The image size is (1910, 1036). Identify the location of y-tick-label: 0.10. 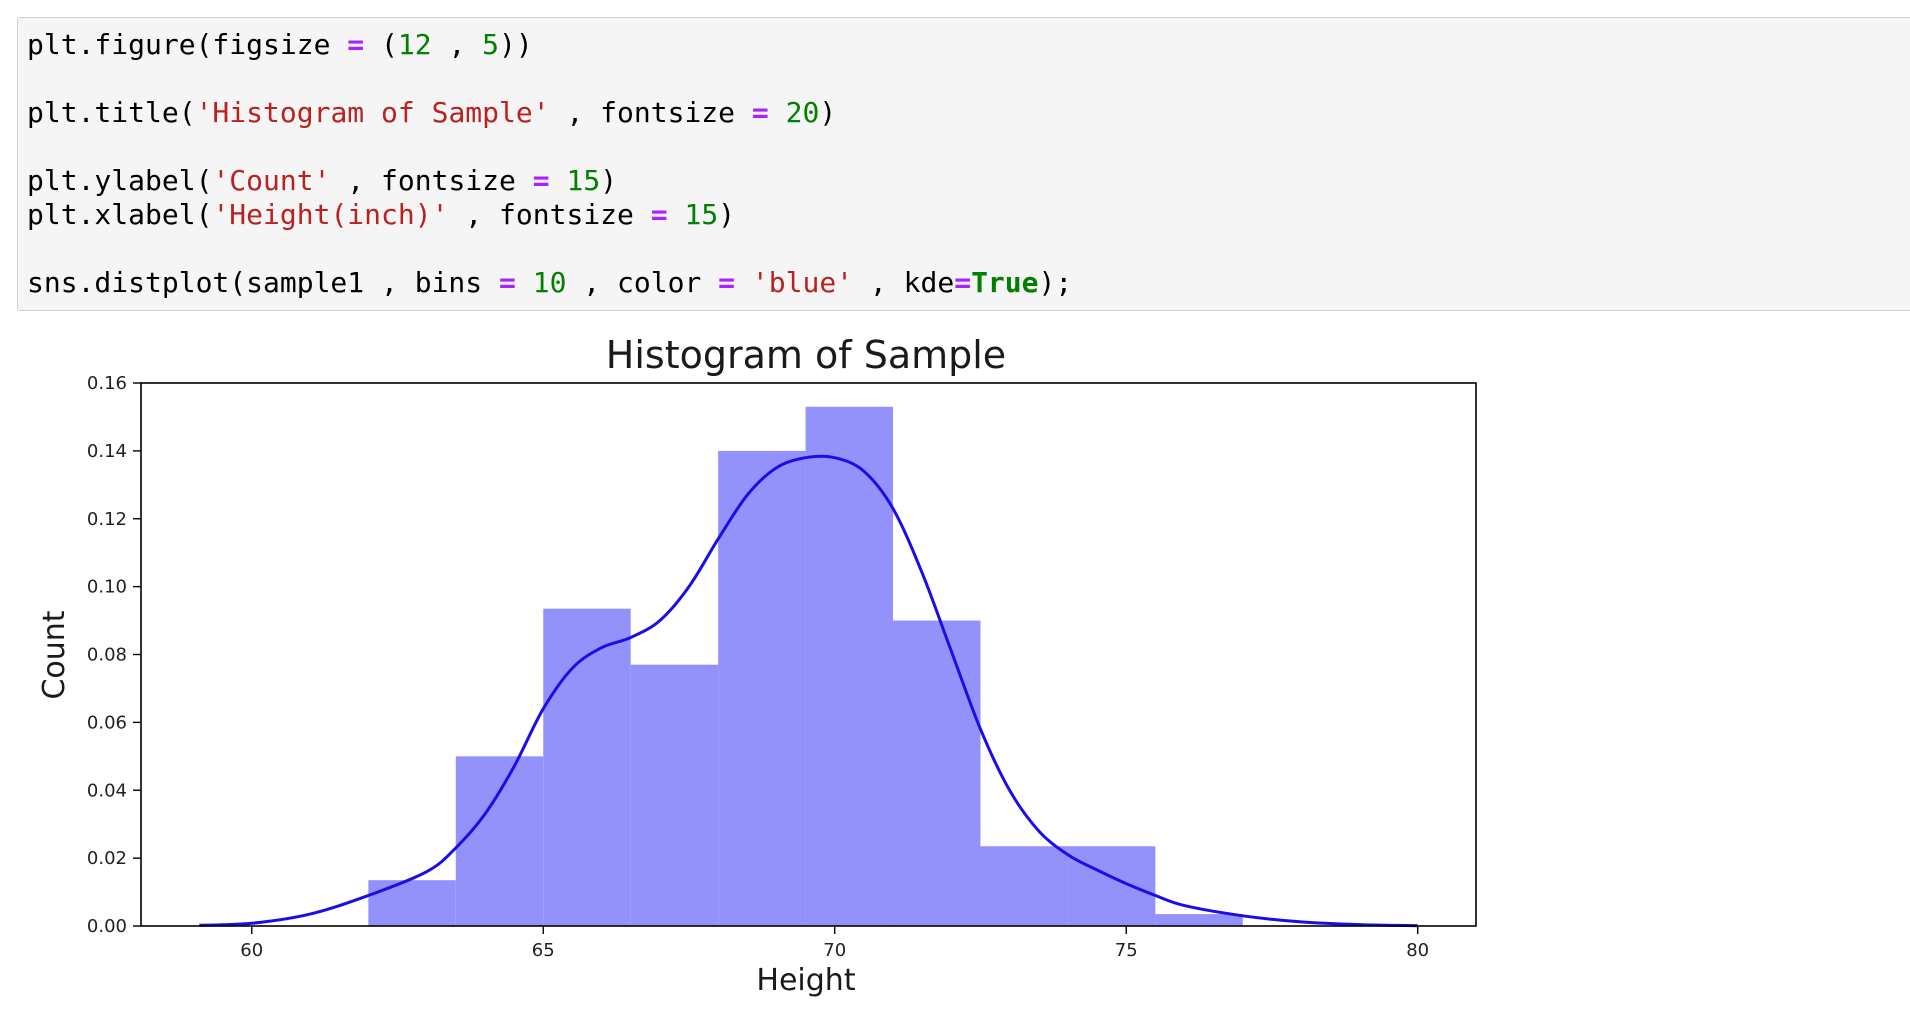
(107, 587).